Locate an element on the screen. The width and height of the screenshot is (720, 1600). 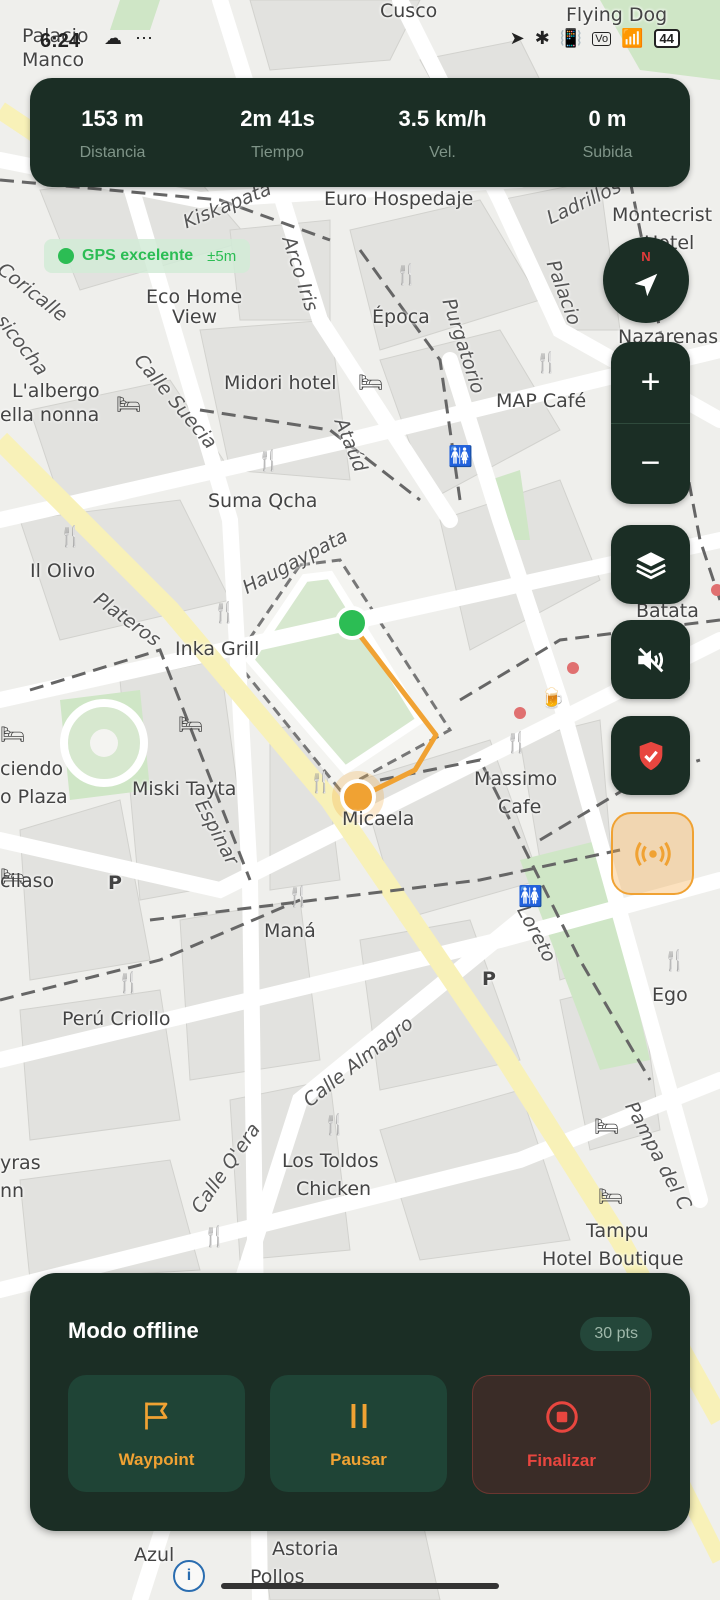
safety-button is located at coordinates (650, 755).